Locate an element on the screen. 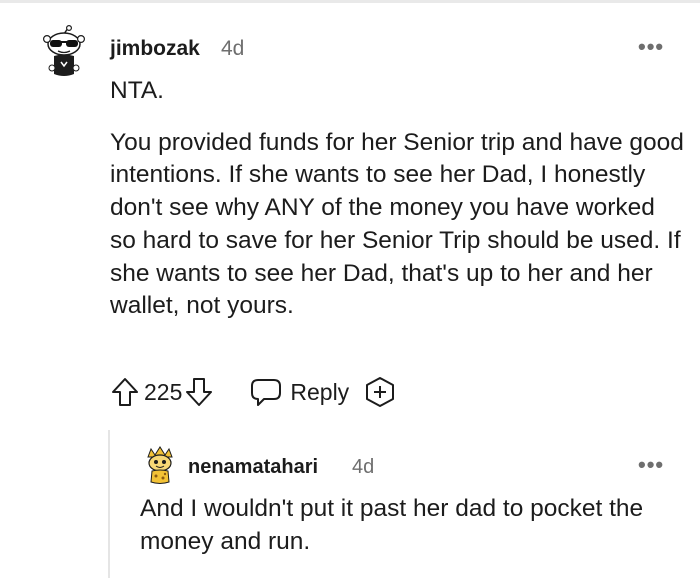  upvote-icon is located at coordinates (125, 392).